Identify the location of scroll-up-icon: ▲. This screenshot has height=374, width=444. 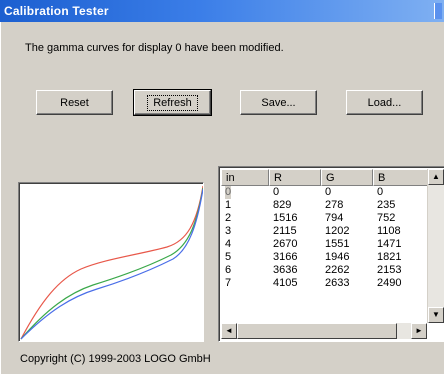
(436, 177).